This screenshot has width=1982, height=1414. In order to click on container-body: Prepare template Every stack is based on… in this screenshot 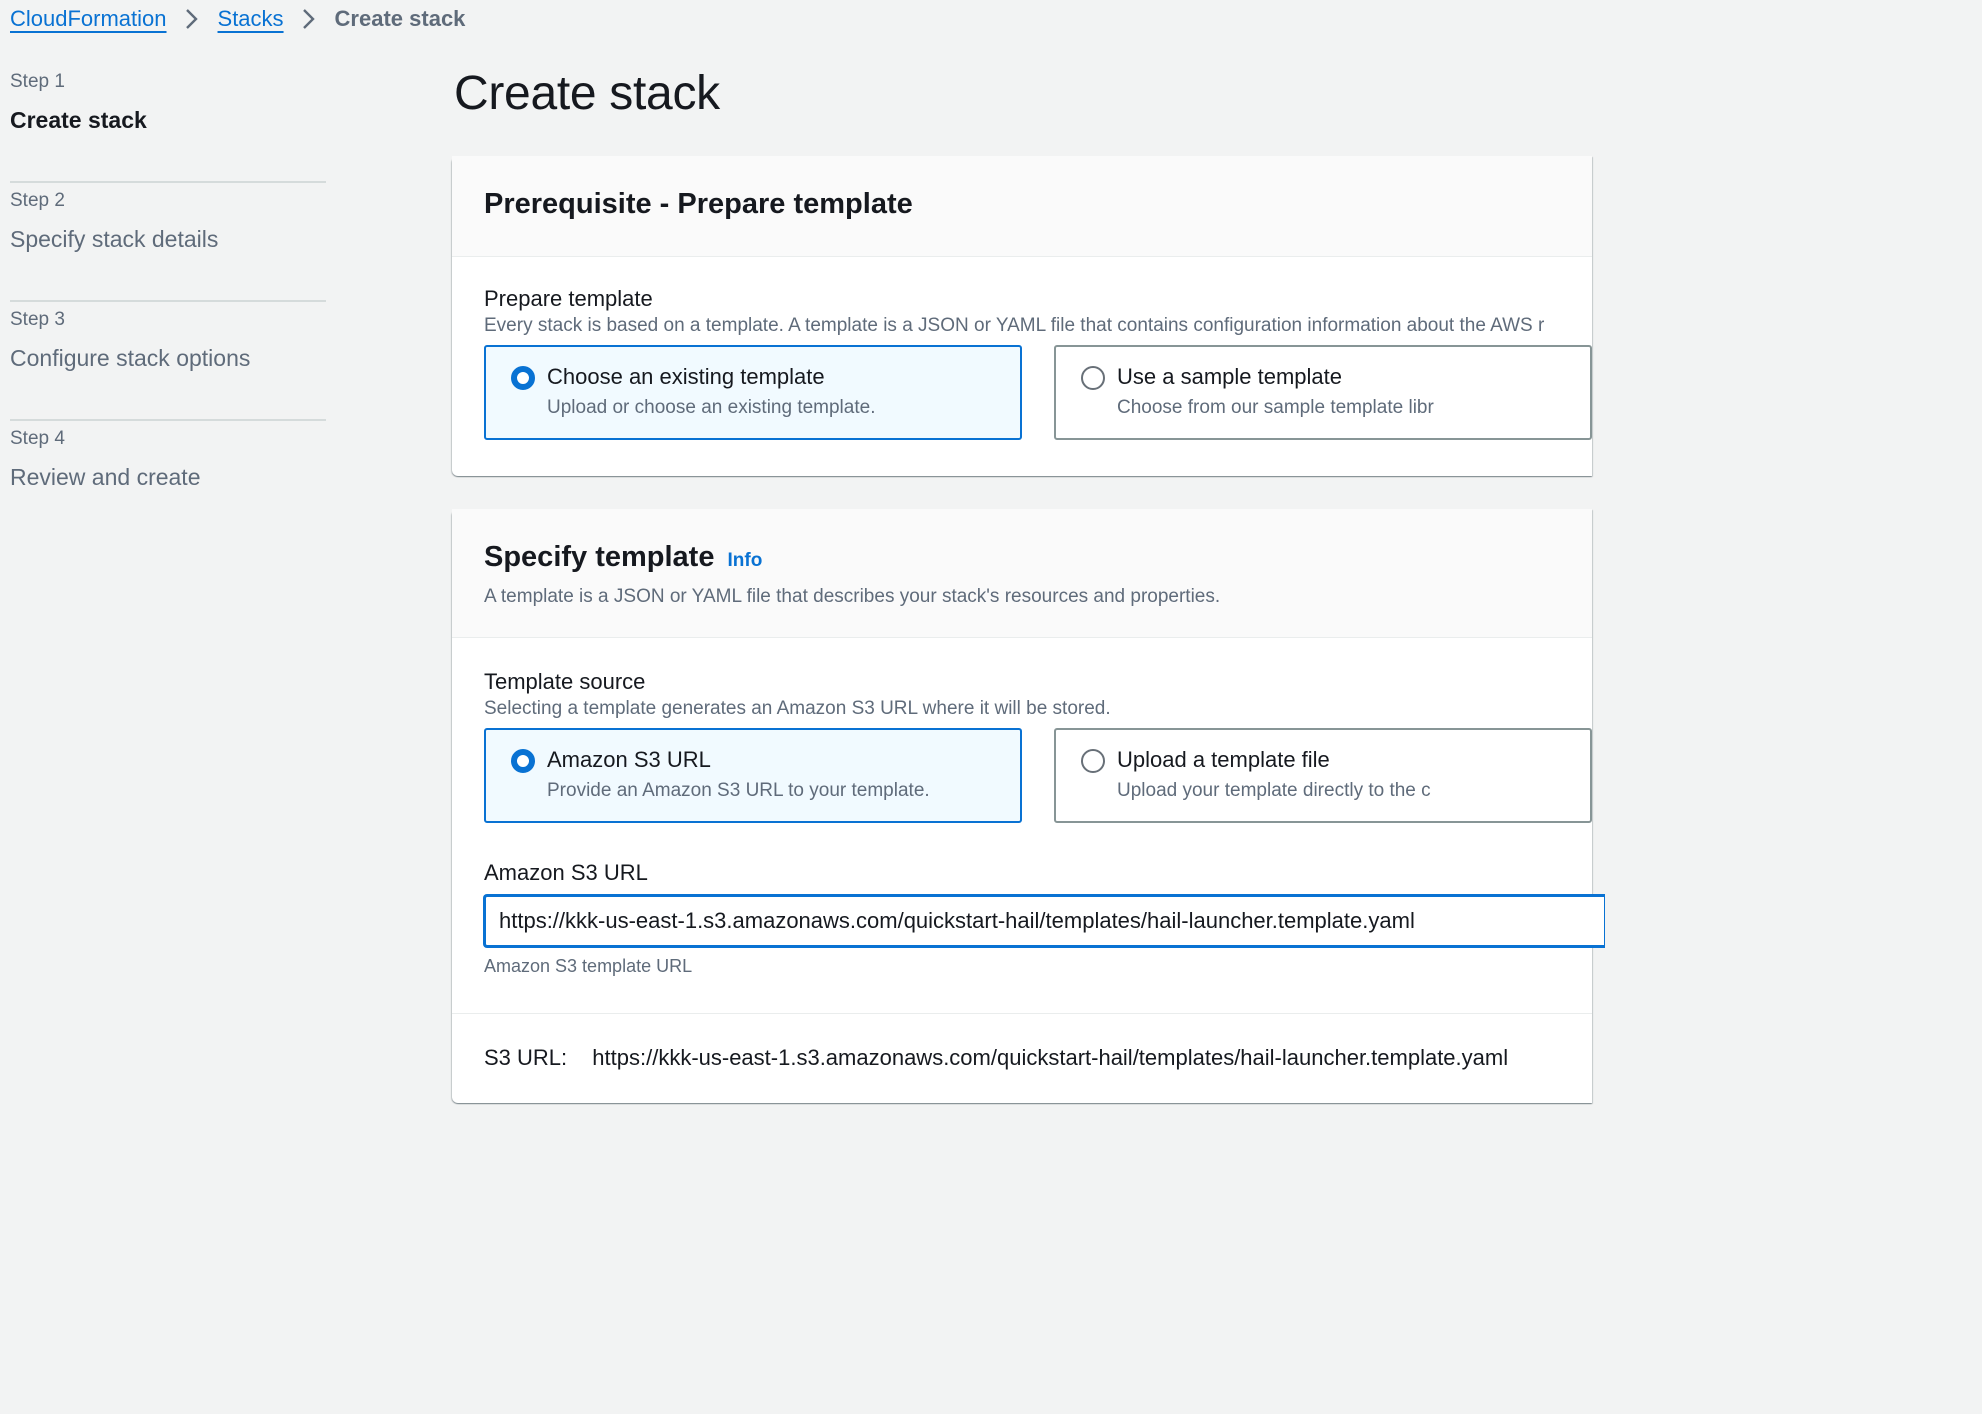, I will do `click(1022, 348)`.